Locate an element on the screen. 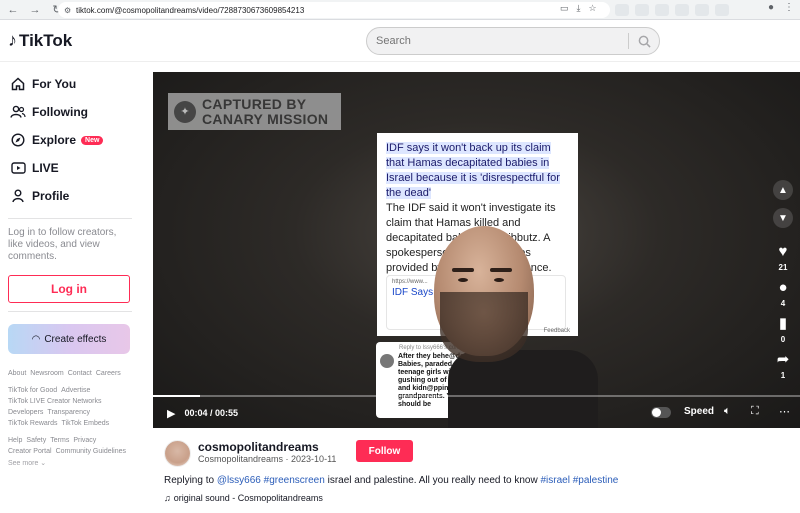 This screenshot has height=513, width=800. share-count: 1 is located at coordinates (783, 375).